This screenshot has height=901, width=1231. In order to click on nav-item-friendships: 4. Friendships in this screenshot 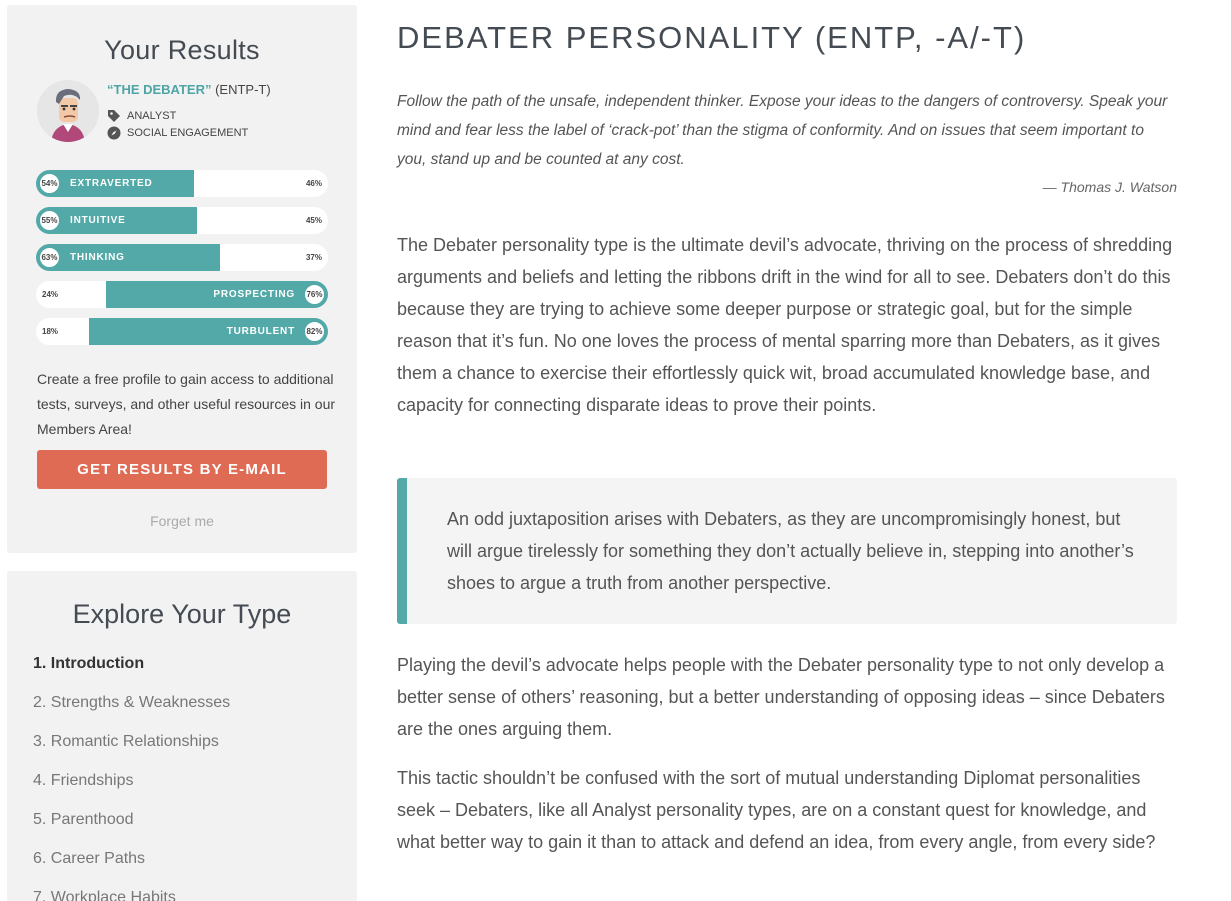, I will do `click(131, 789)`.